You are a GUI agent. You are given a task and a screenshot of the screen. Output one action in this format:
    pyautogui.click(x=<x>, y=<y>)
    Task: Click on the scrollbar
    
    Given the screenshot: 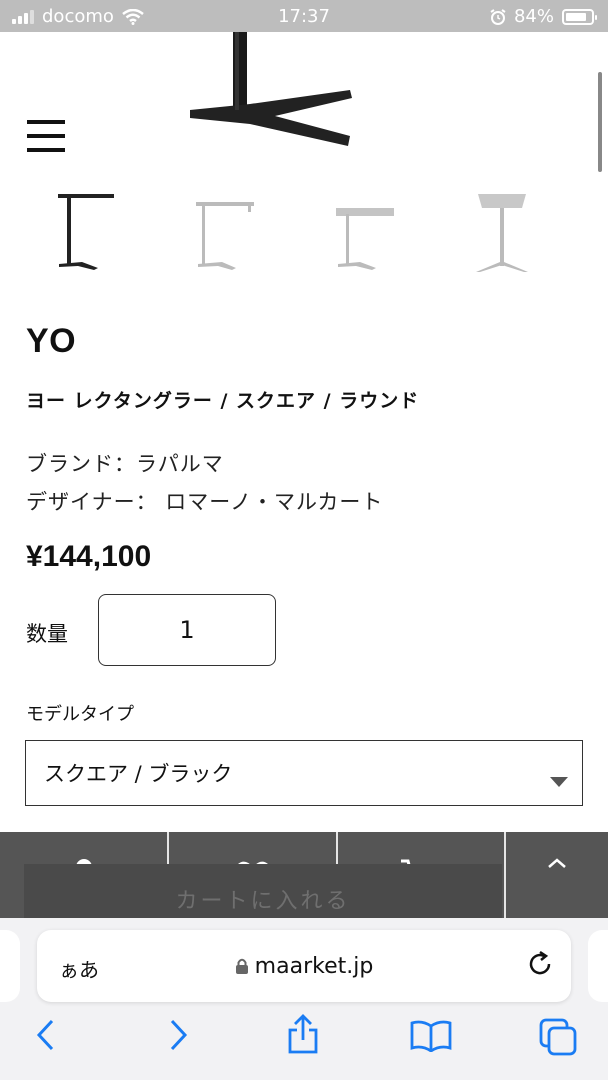 What is the action you would take?
    pyautogui.click(x=600, y=122)
    